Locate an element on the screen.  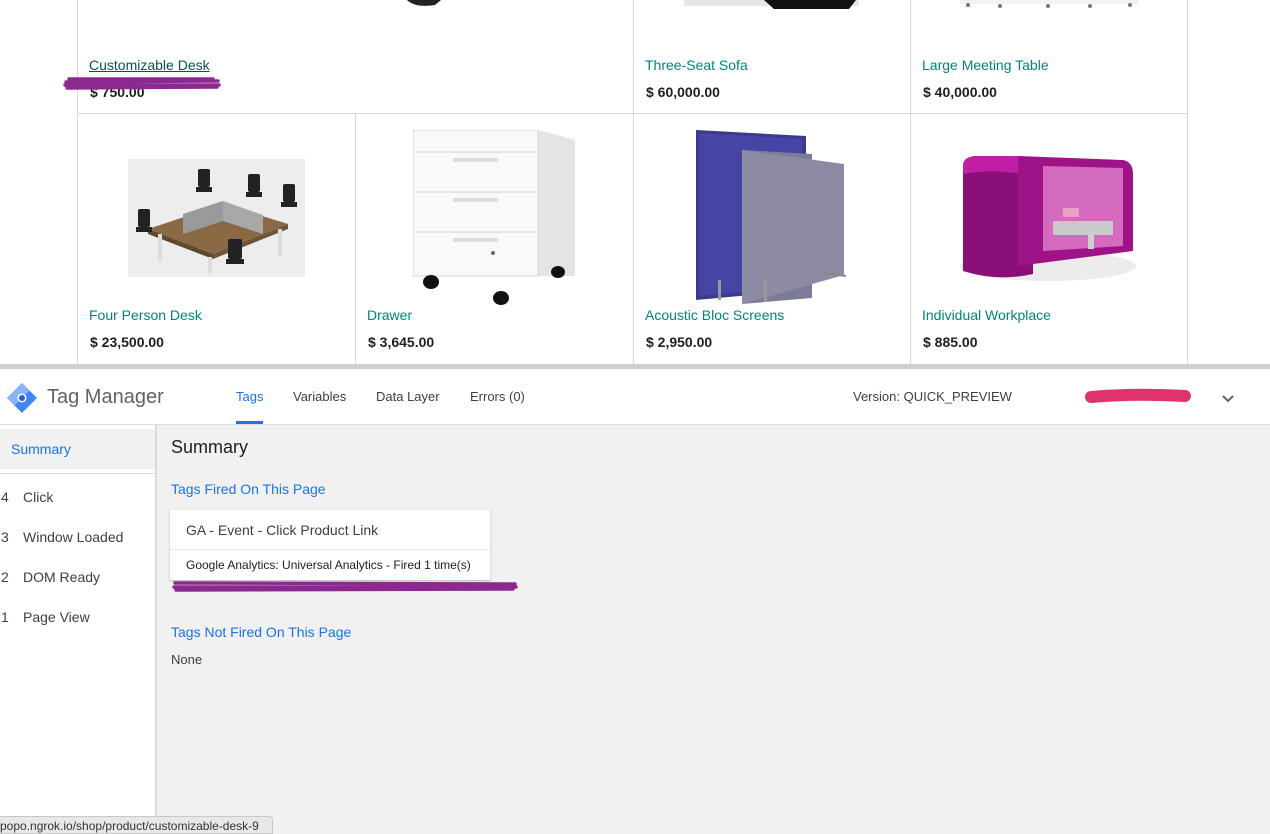
product-price: $ 23,500.00 is located at coordinates (127, 342).